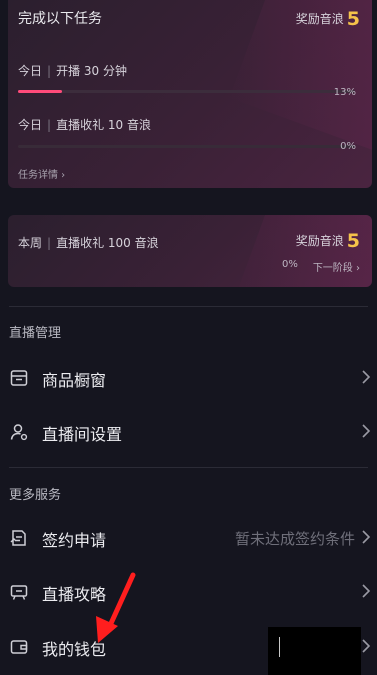 The height and width of the screenshot is (675, 377). I want to click on menu-item-live-room-settings: 直播间设置, so click(188, 432).